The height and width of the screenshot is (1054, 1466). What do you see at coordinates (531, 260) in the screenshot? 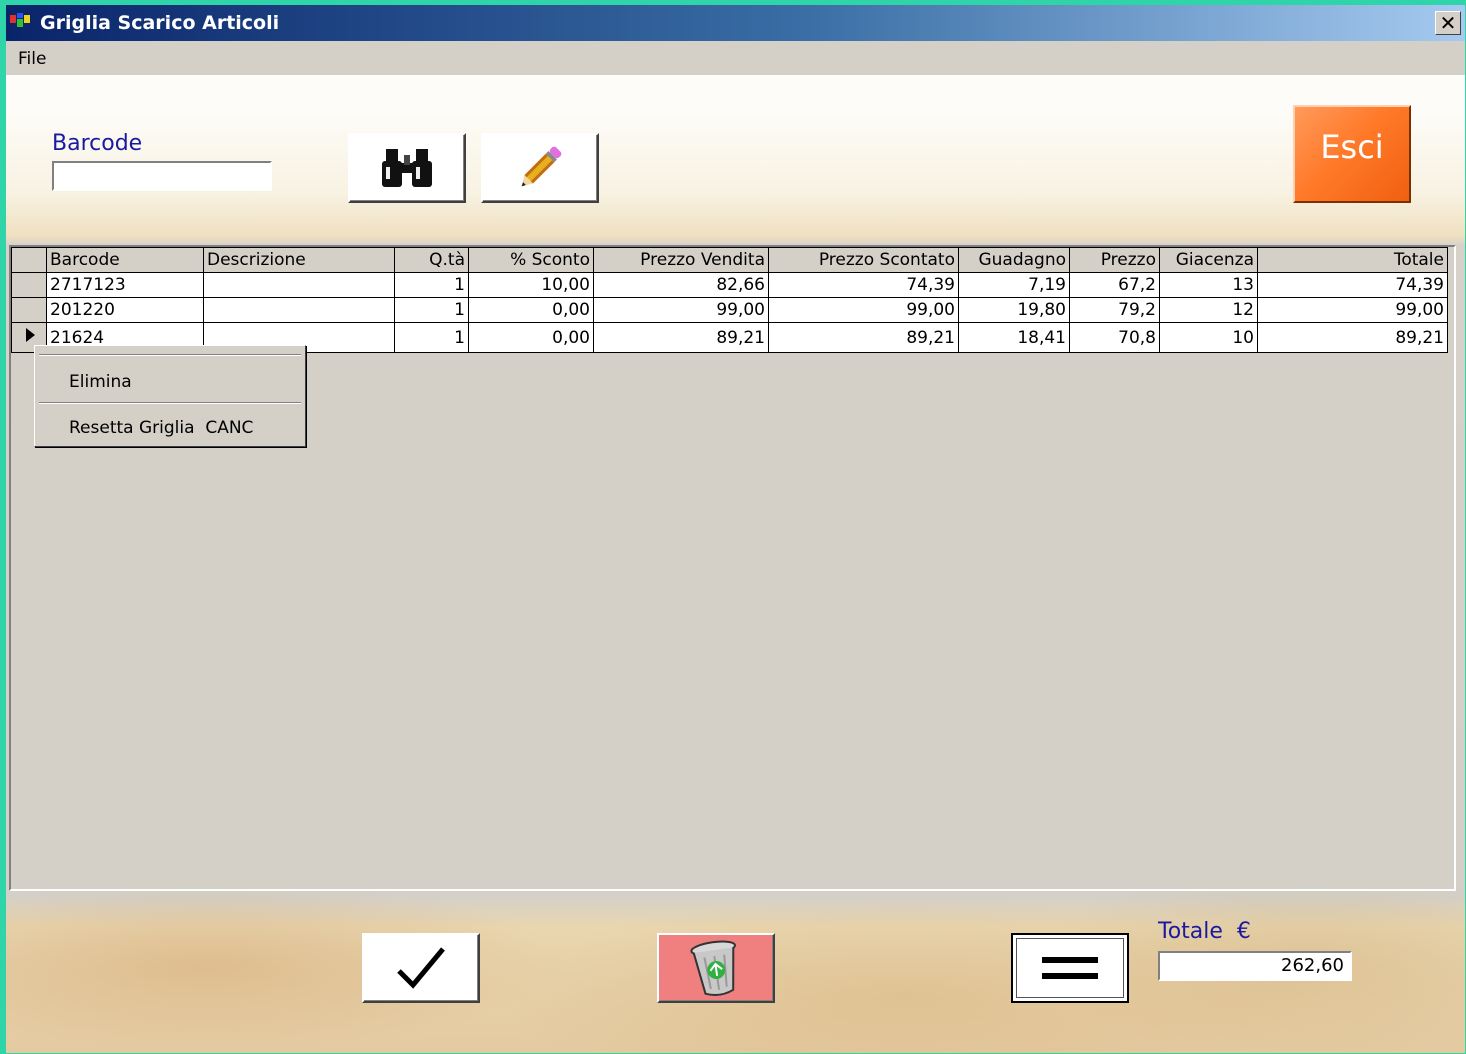
I see `column-header-sconto: % Sconto` at bounding box center [531, 260].